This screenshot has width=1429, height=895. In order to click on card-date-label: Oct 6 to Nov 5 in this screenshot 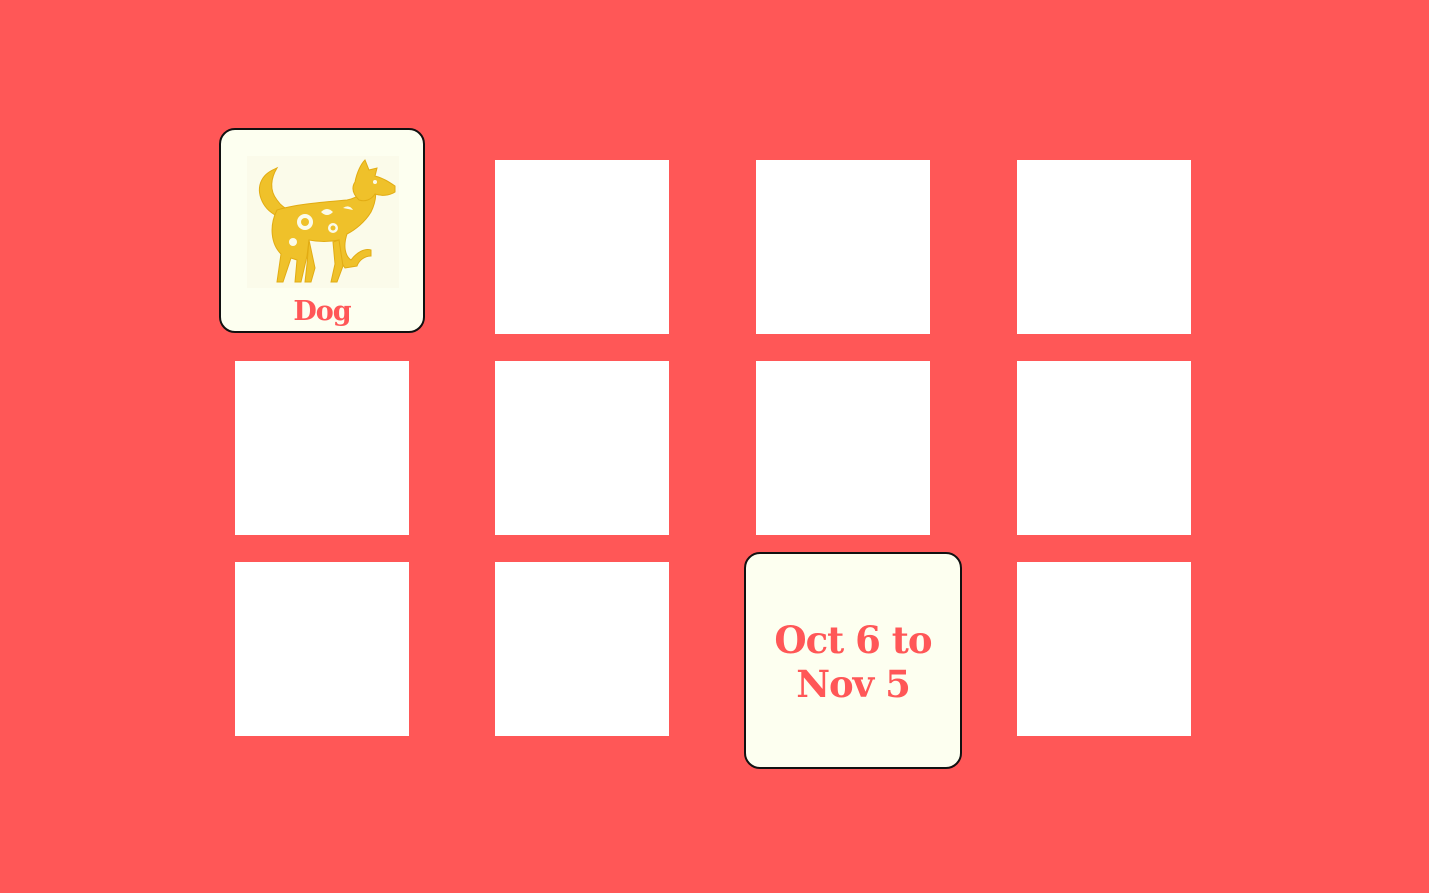, I will do `click(853, 662)`.